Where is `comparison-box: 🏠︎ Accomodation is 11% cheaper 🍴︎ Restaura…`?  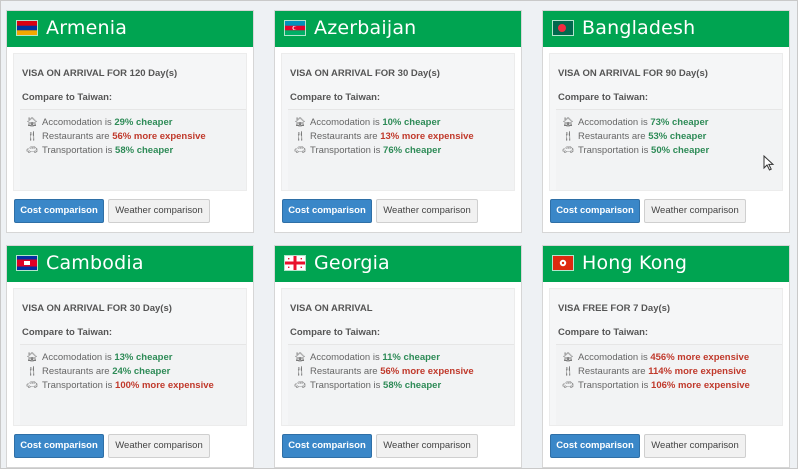 comparison-box: 🏠︎ Accomodation is 11% cheaper 🍴︎ Restaura… is located at coordinates (401, 384).